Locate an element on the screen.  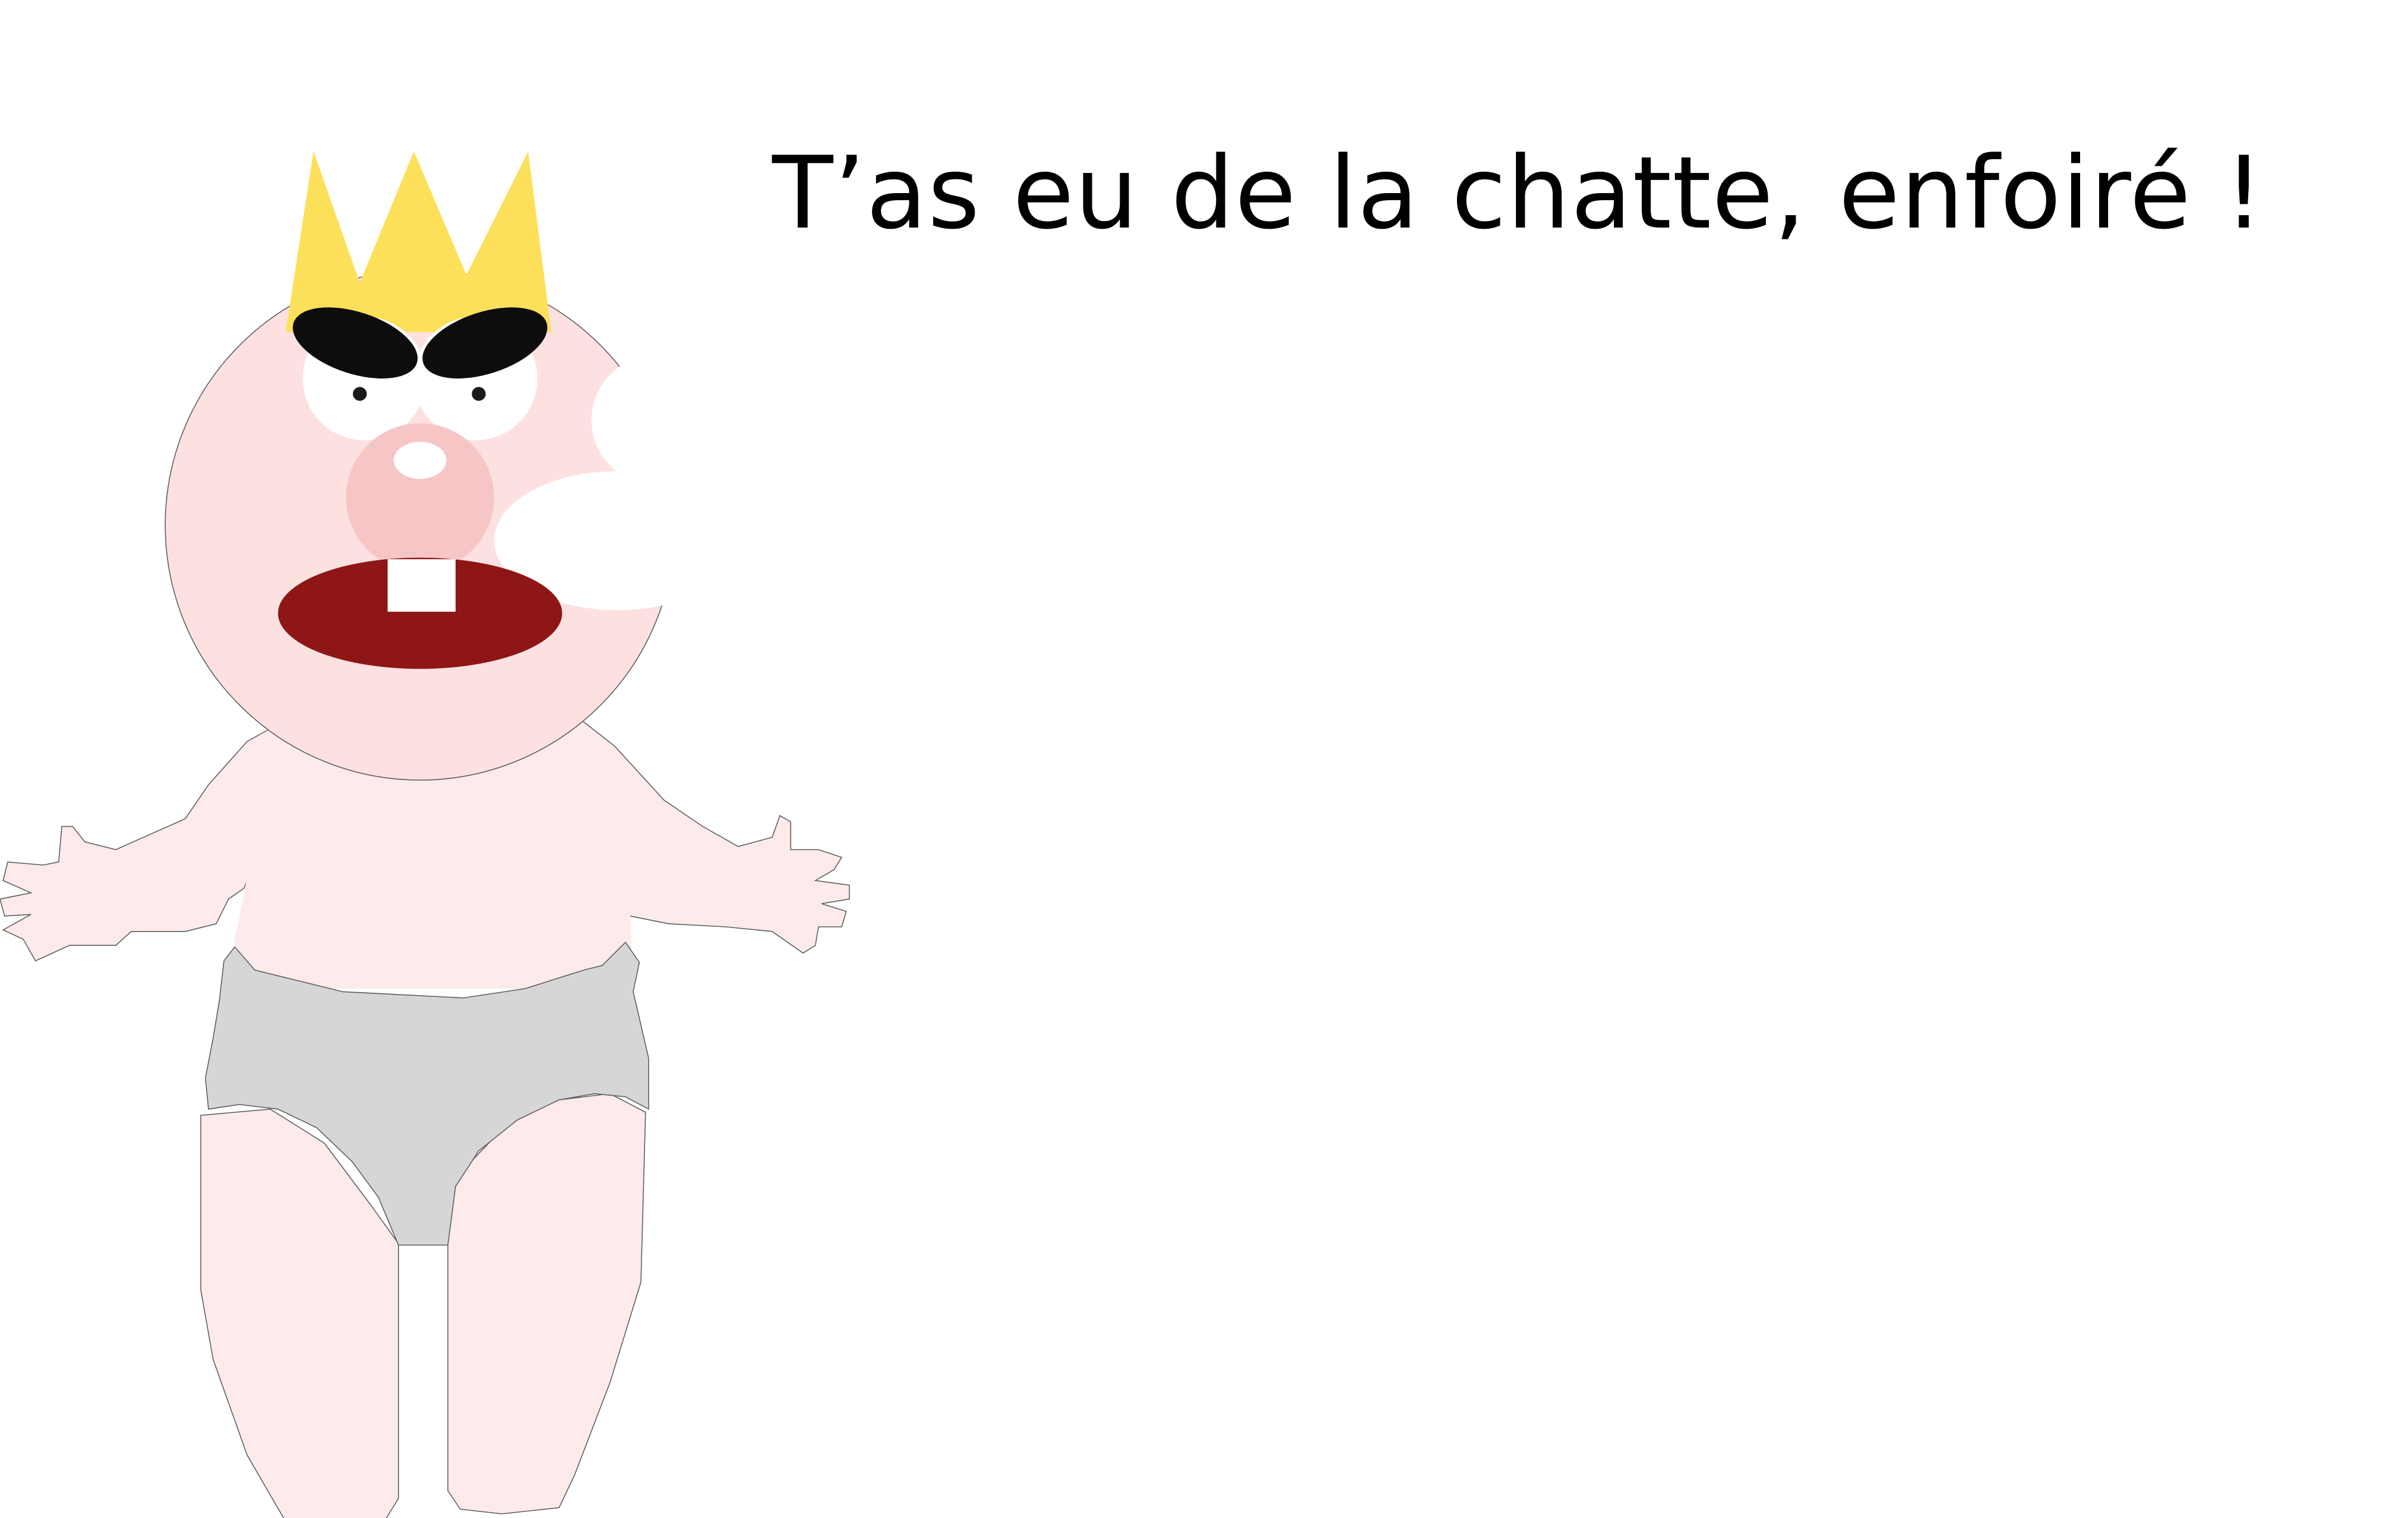
caption-text: T’as eu de la chatte, enfoiré ! is located at coordinates (1519, 193).